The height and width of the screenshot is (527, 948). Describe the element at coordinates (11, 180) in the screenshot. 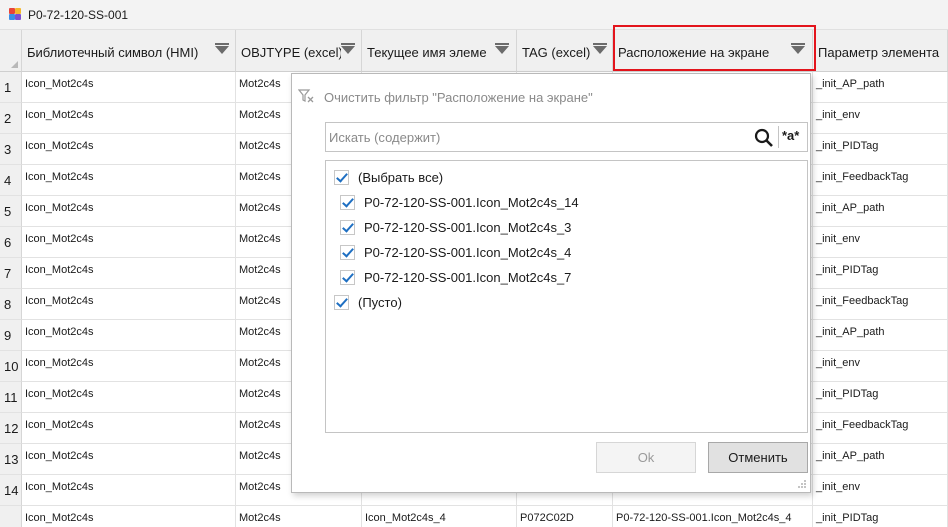

I see `row-number: 4` at that location.